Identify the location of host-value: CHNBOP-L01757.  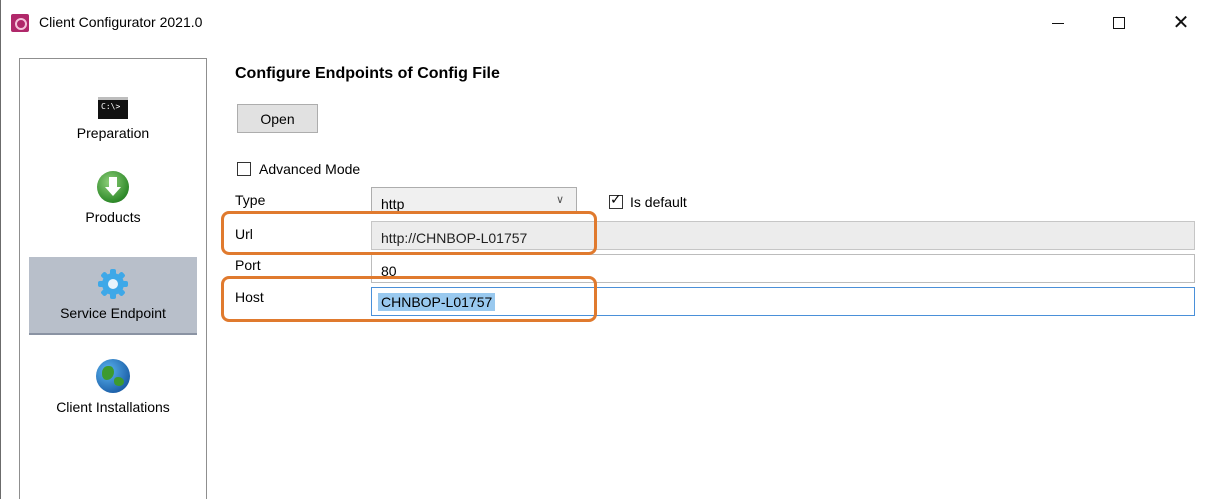
(437, 302).